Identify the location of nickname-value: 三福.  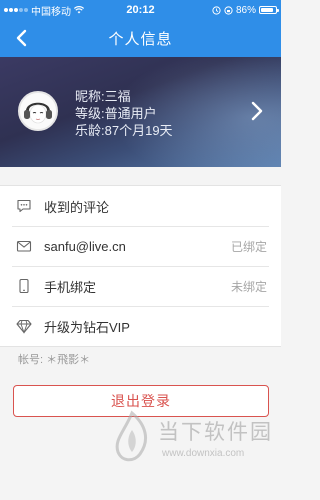
(117, 96).